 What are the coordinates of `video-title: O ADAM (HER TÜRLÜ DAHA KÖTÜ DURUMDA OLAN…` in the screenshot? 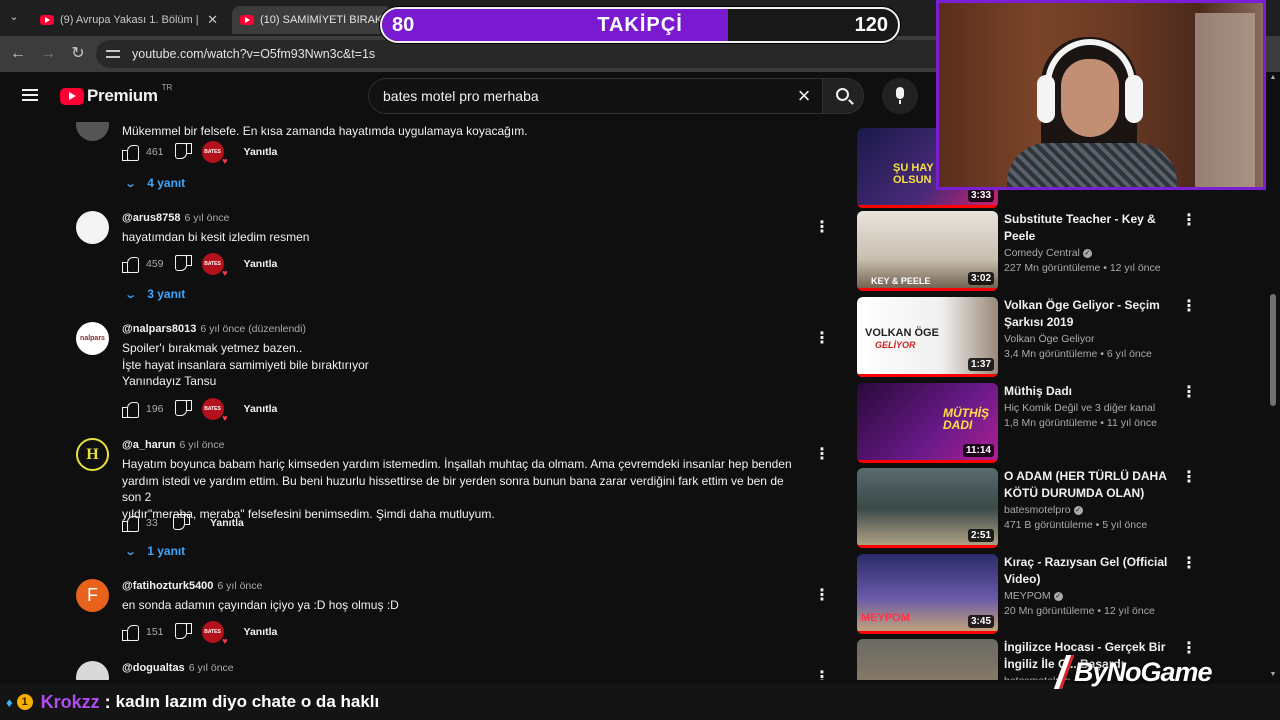 It's located at (1088, 485).